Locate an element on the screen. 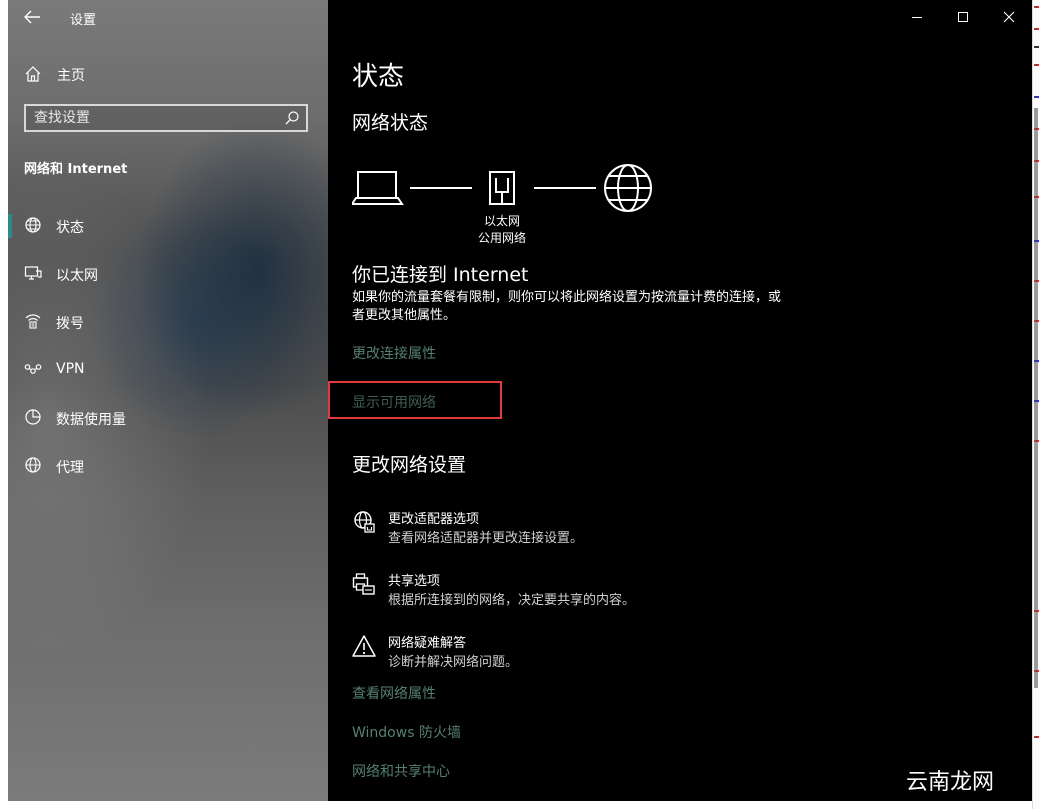 This screenshot has width=1040, height=809. app-title: 设置 is located at coordinates (83, 20).